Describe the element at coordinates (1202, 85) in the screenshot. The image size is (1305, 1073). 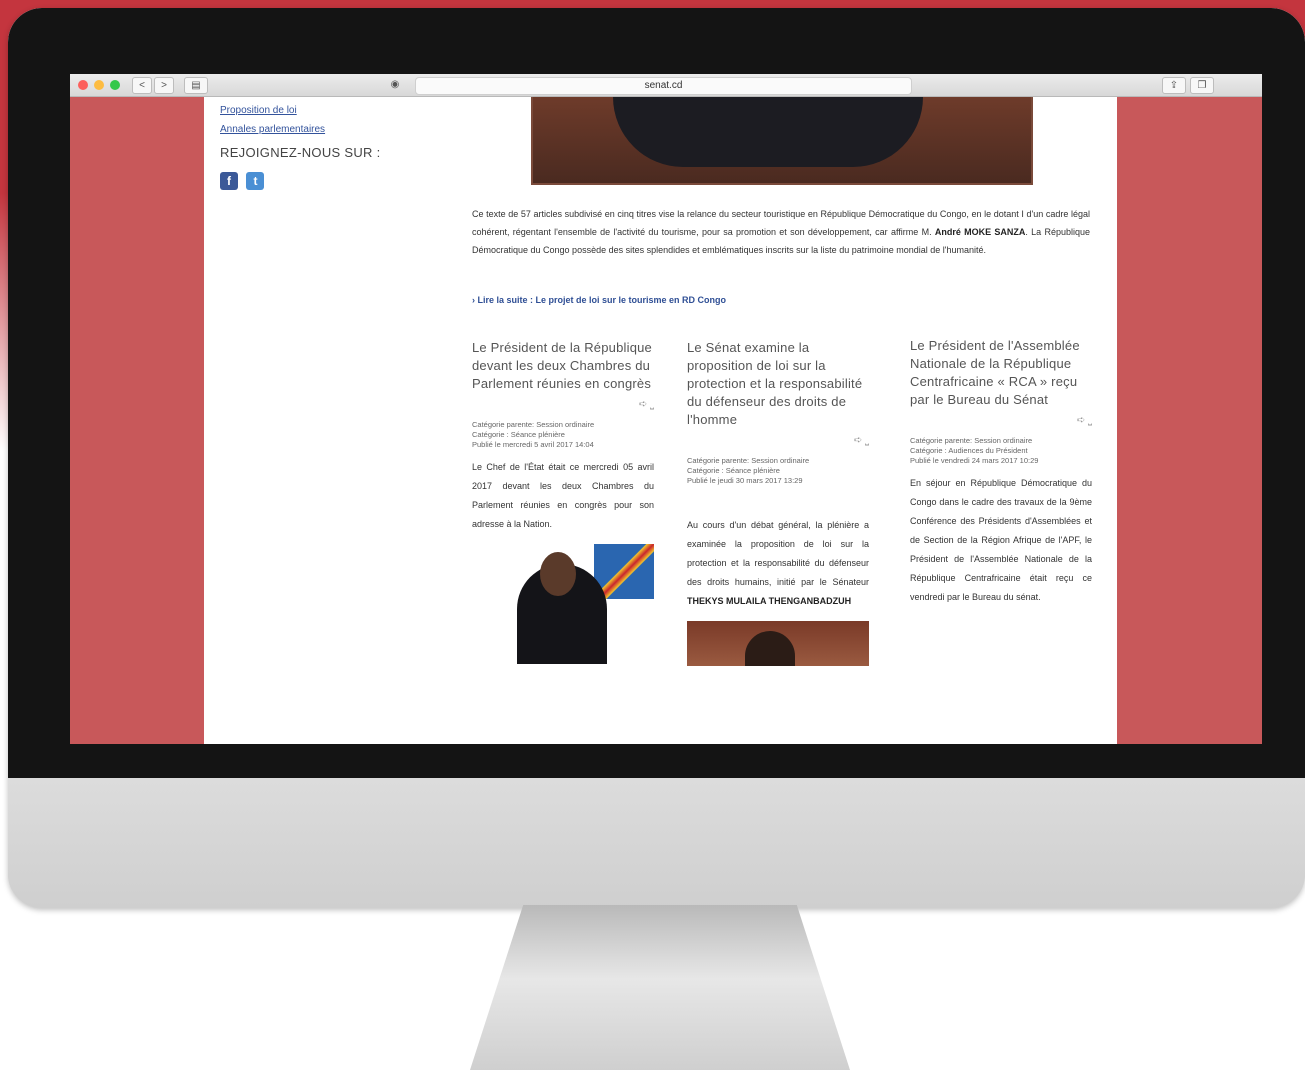
I see `tabs-icon: ❐` at that location.